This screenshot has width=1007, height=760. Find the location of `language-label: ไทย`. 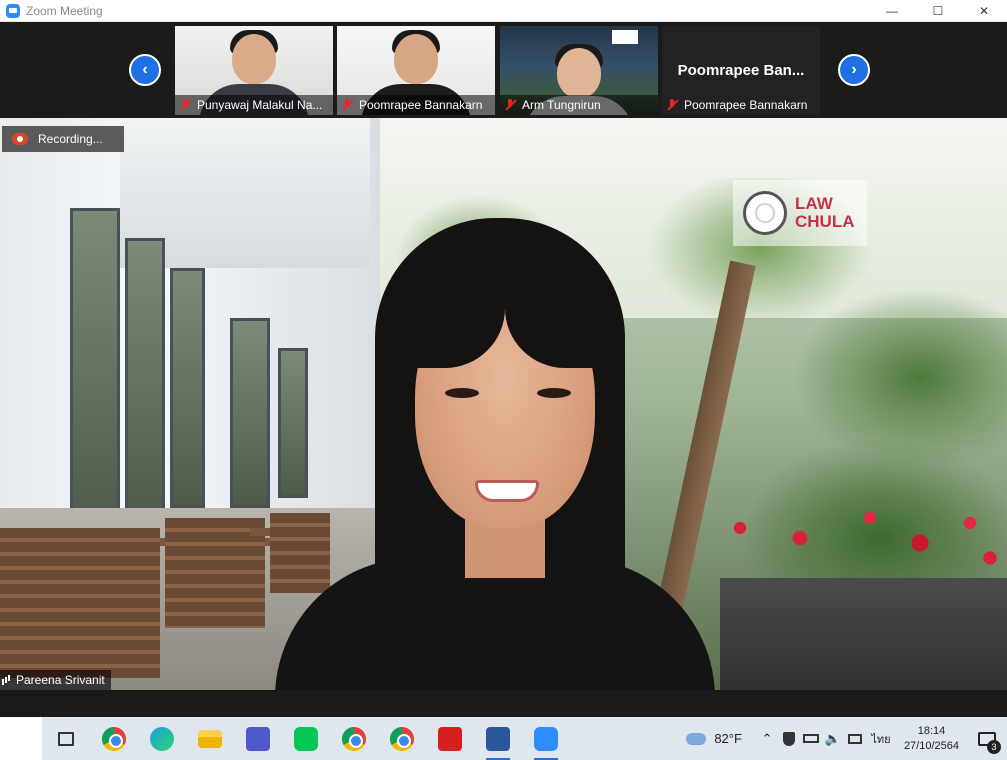

language-label: ไทย is located at coordinates (881, 739).